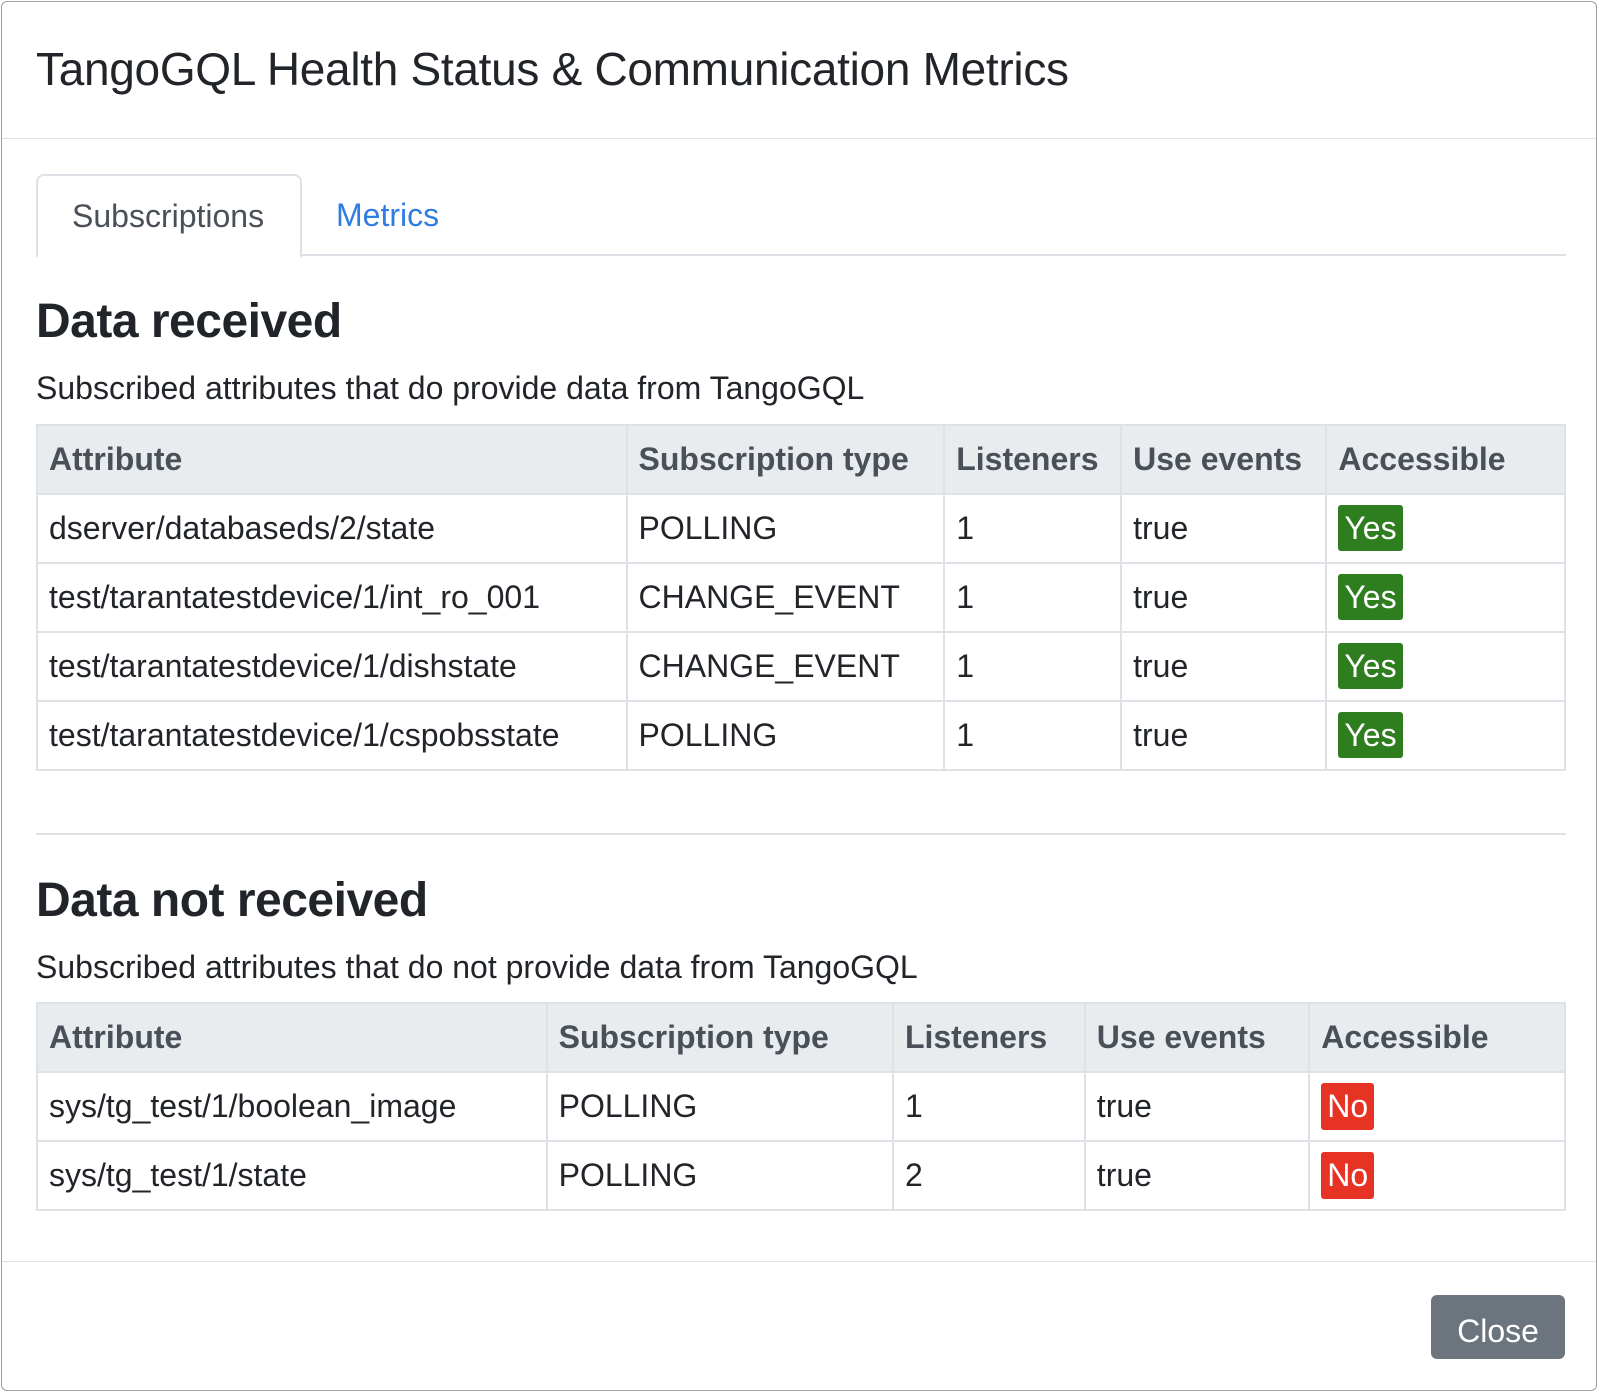 The height and width of the screenshot is (1394, 1606). What do you see at coordinates (332, 597) in the screenshot?
I see `attribute-cell: test/tarantatestdevice/1/int_ro_001` at bounding box center [332, 597].